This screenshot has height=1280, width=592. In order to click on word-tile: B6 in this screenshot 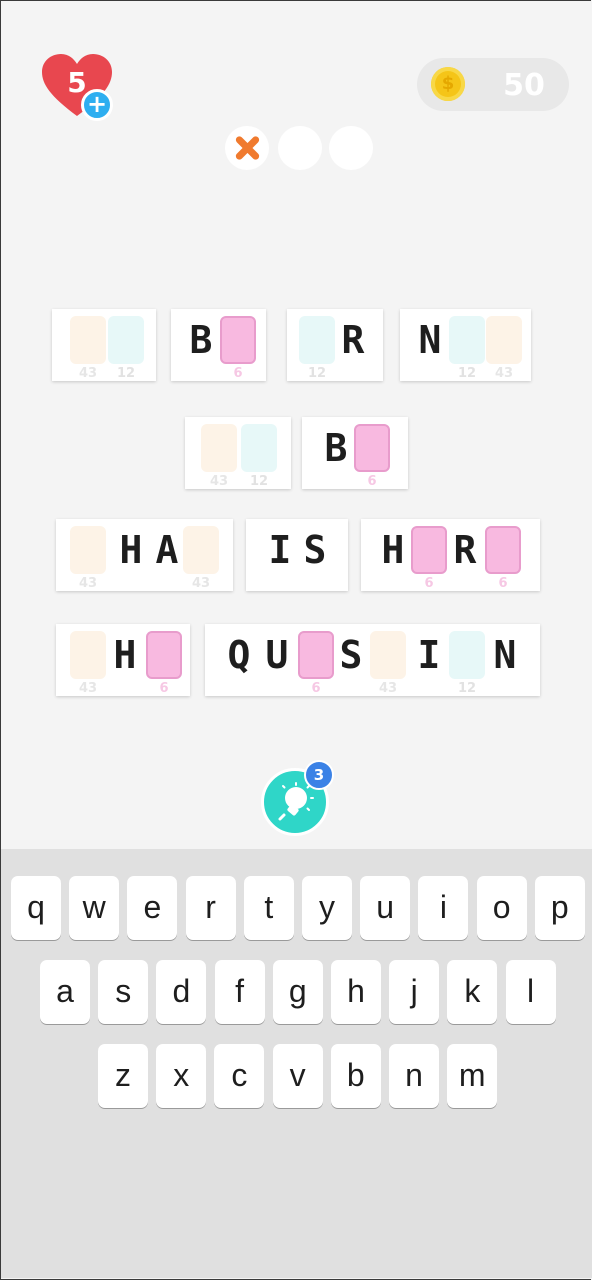, I will do `click(218, 345)`.